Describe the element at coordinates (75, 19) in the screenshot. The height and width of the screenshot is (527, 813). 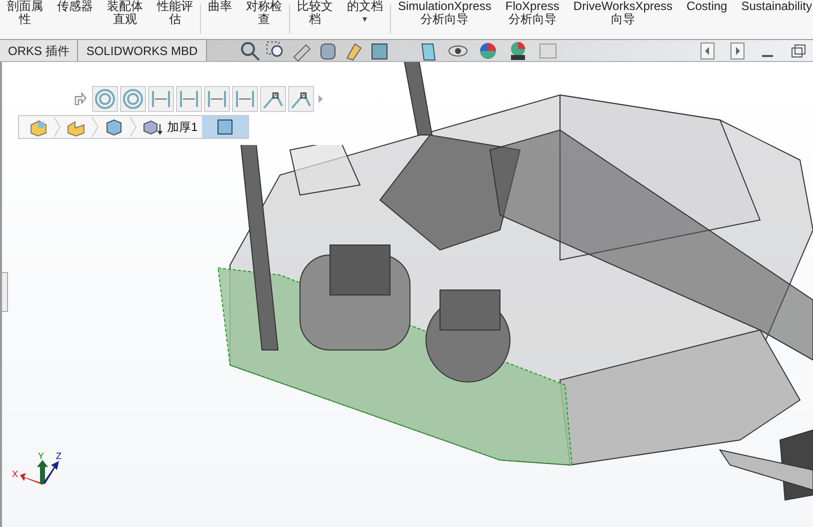
I see `ribbon-button: 传感器` at that location.